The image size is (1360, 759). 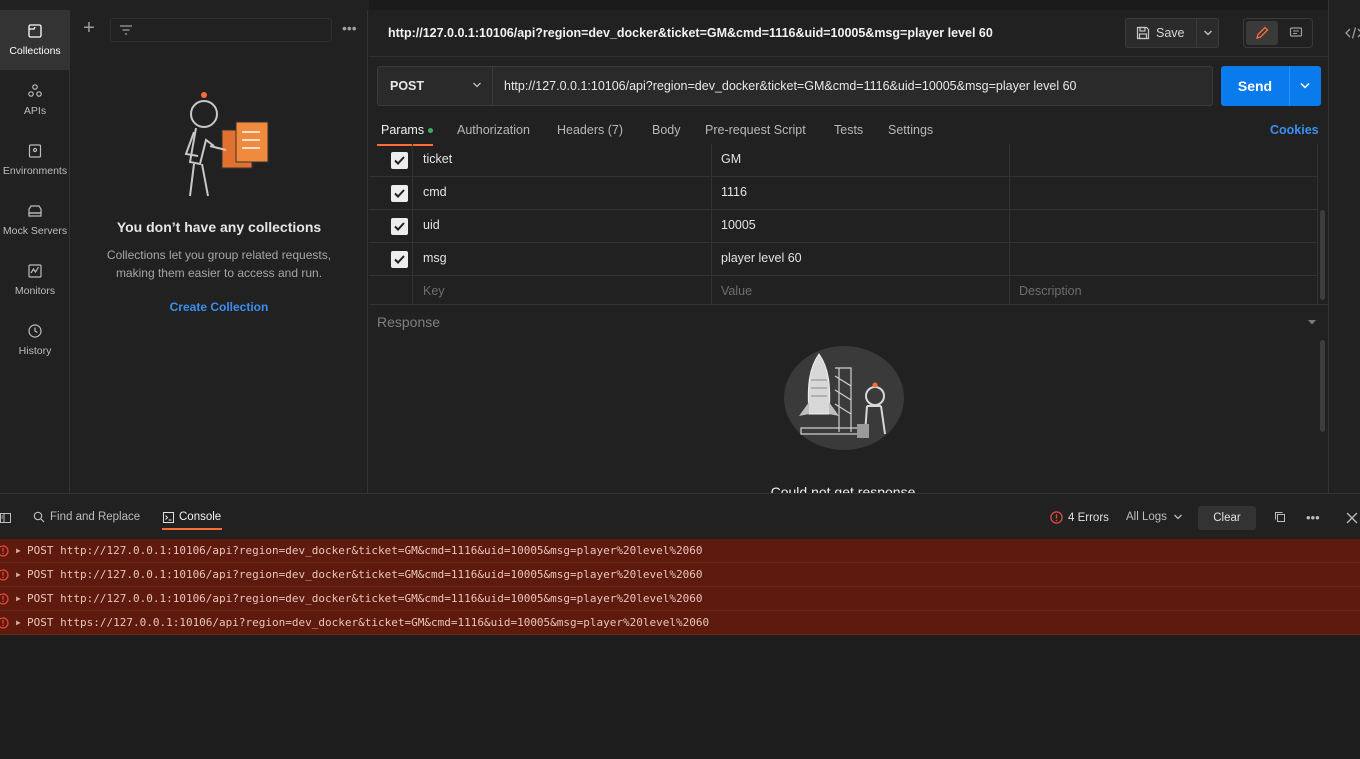 I want to click on method-select: POST, so click(x=435, y=86).